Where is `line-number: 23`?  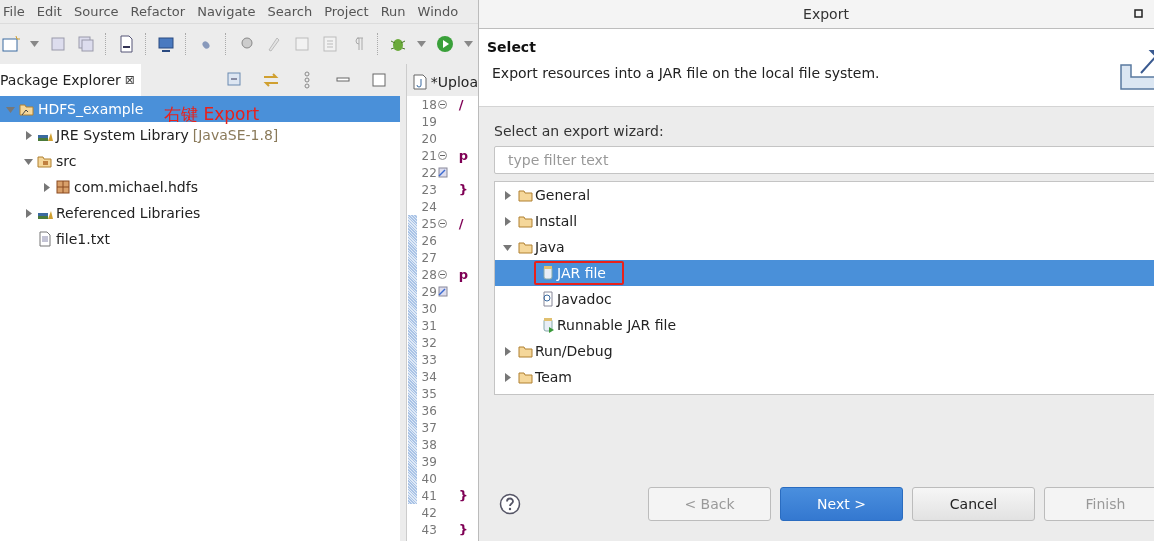
line-number: 23 is located at coordinates (428, 189).